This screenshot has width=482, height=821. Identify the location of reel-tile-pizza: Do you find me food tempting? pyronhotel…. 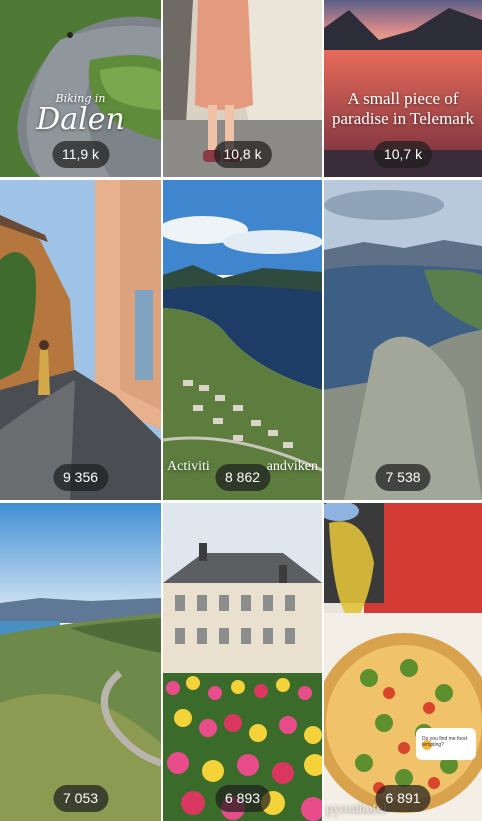
(403, 662).